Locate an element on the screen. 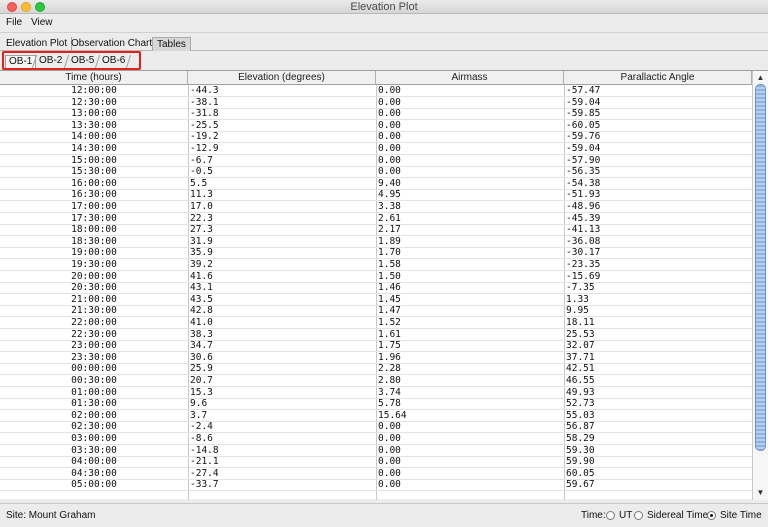 Image resolution: width=768 pixels, height=527 pixels. column-header-parallactic-angle: Parallactic Angle is located at coordinates (658, 78).